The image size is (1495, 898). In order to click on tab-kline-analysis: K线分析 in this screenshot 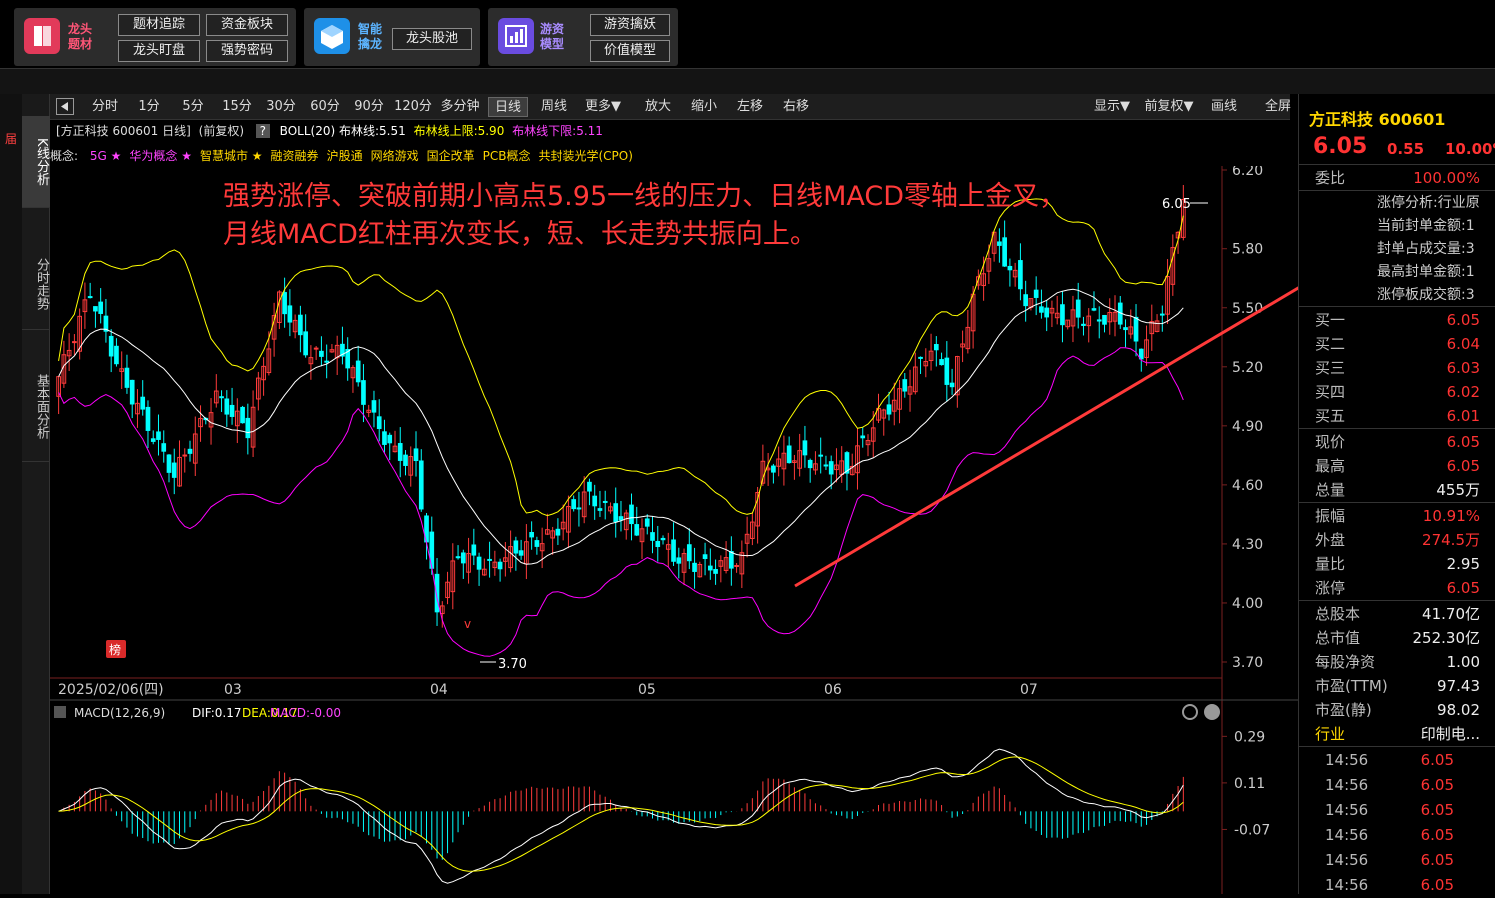, I will do `click(36, 162)`.